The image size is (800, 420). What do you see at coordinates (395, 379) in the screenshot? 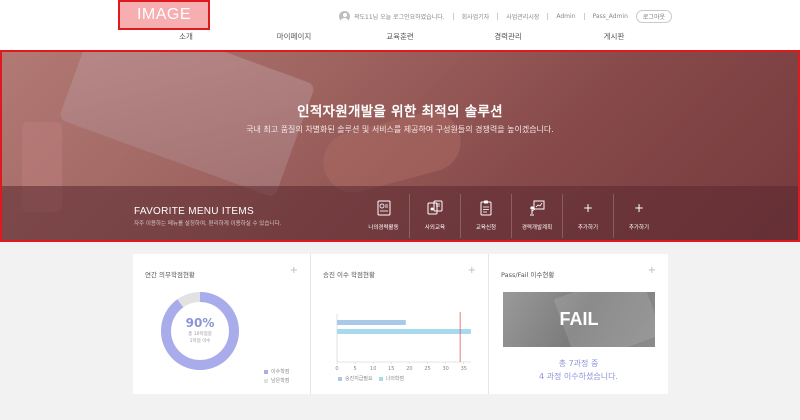
I see `legend-label: 나의학점` at bounding box center [395, 379].